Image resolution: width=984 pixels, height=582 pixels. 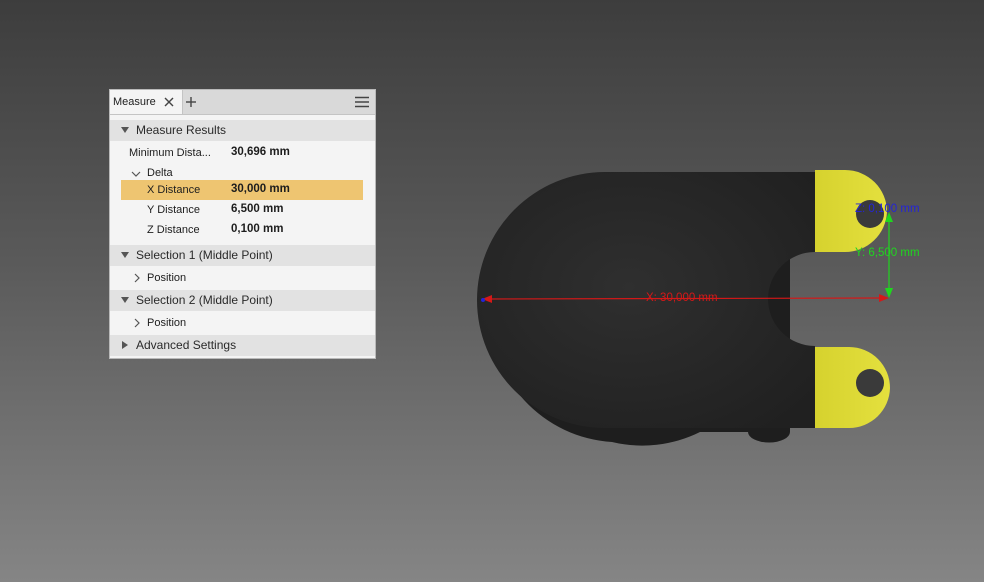 I want to click on selection-1-title: Selection 1 (Middle Point), so click(x=204, y=255).